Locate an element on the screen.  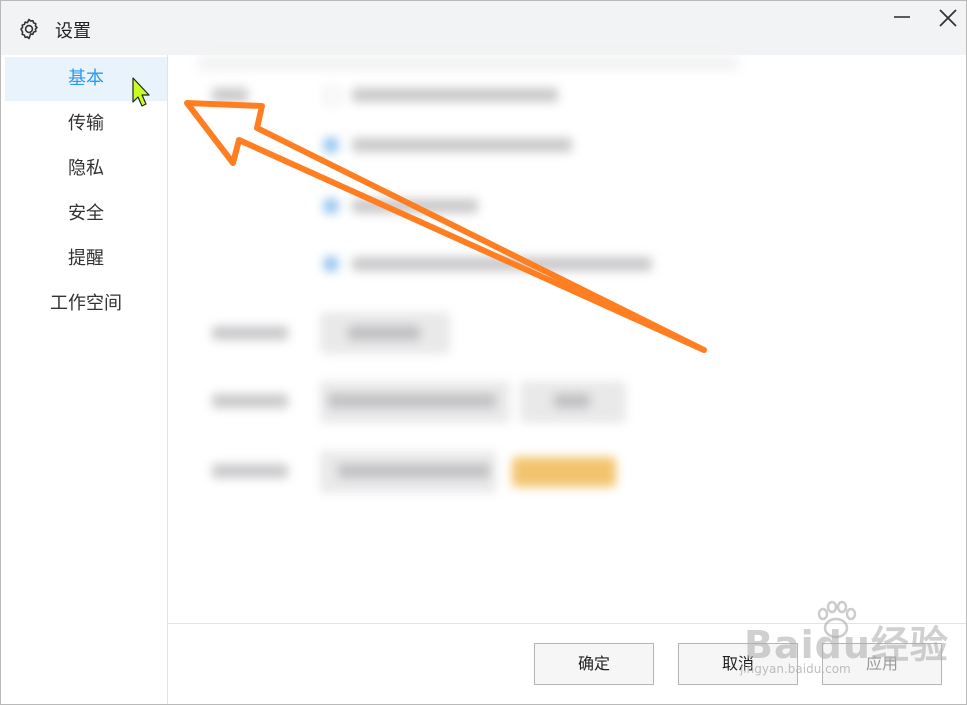
cancel-button: 取消 is located at coordinates (738, 664).